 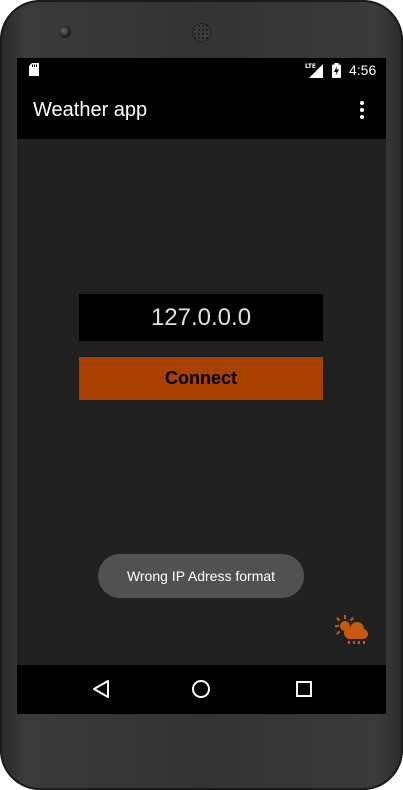 What do you see at coordinates (65, 32) in the screenshot?
I see `front-camera` at bounding box center [65, 32].